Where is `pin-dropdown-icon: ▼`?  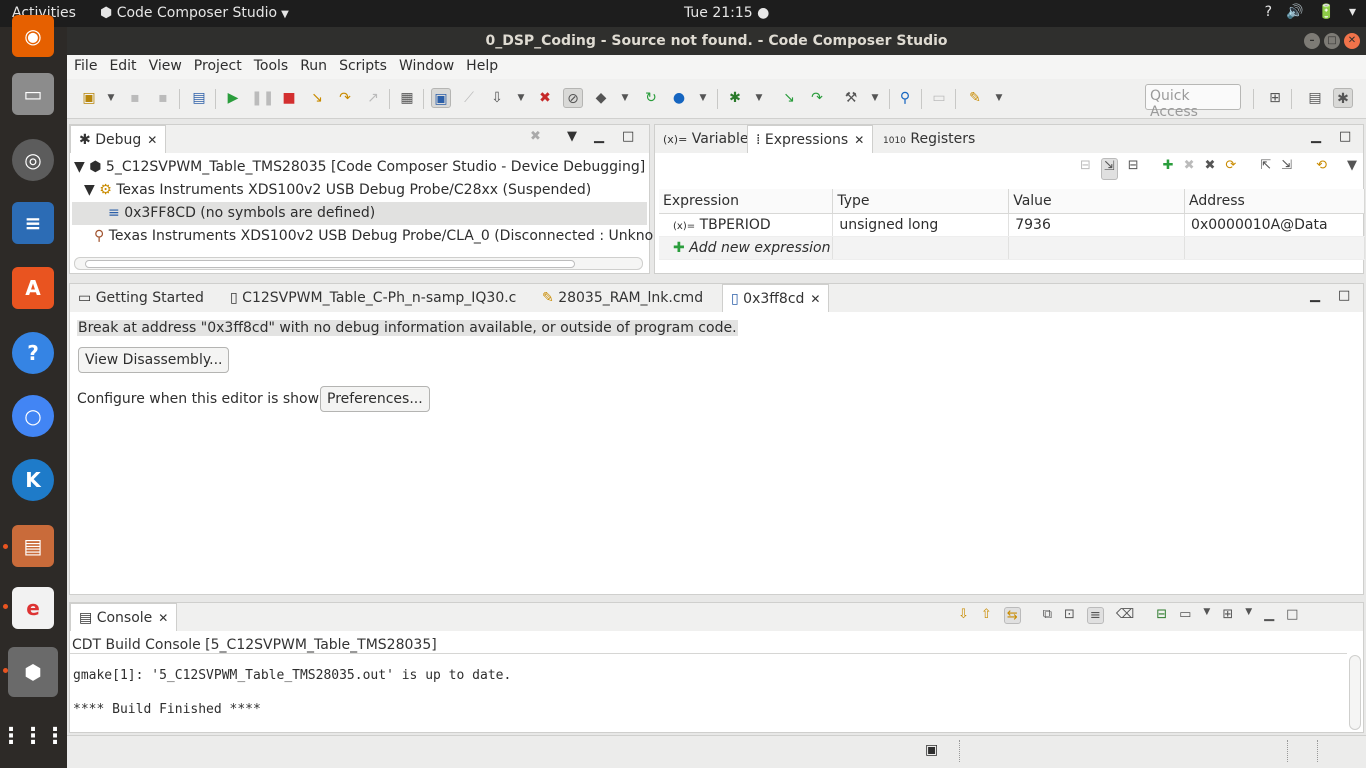
pin-dropdown-icon: ▼ is located at coordinates (999, 98).